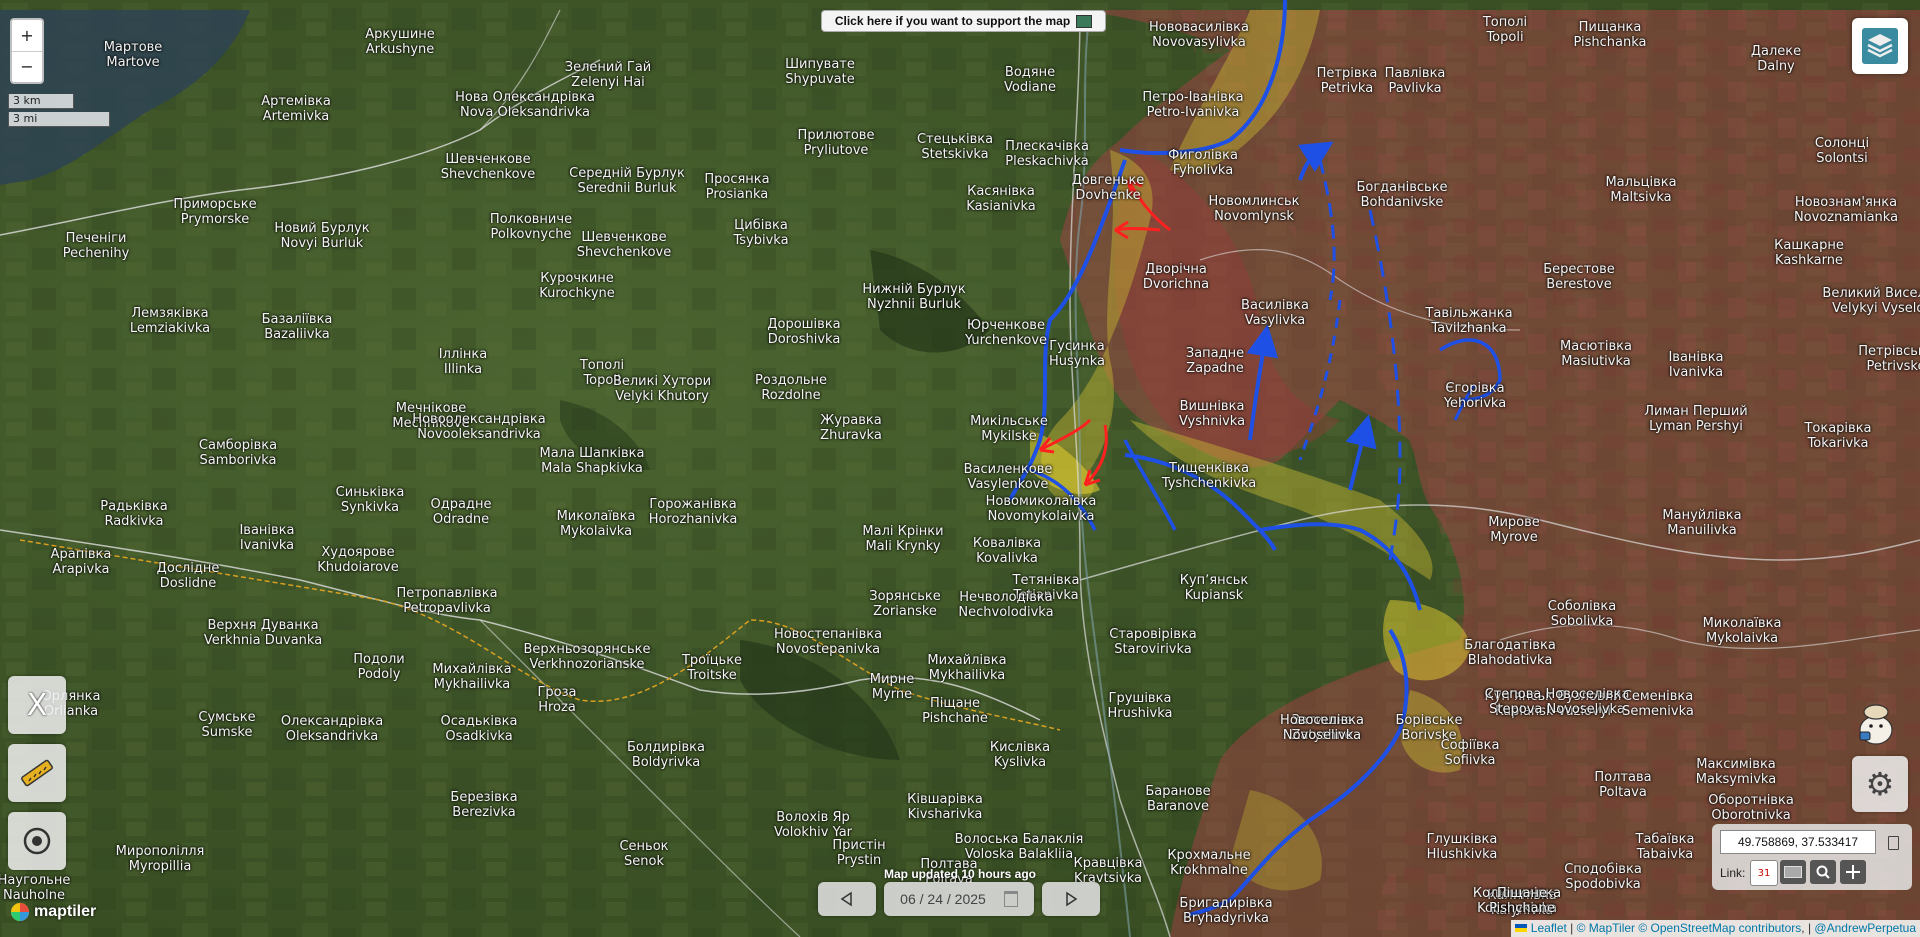 This screenshot has height=937, width=1920. I want to click on place-name-uk: Березівка, so click(484, 797).